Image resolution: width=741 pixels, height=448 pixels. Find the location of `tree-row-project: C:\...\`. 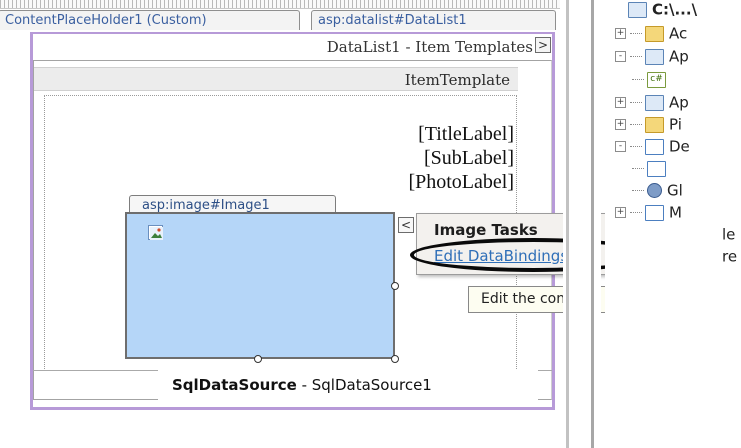

tree-row-project: C:\...\ is located at coordinates (662, 10).